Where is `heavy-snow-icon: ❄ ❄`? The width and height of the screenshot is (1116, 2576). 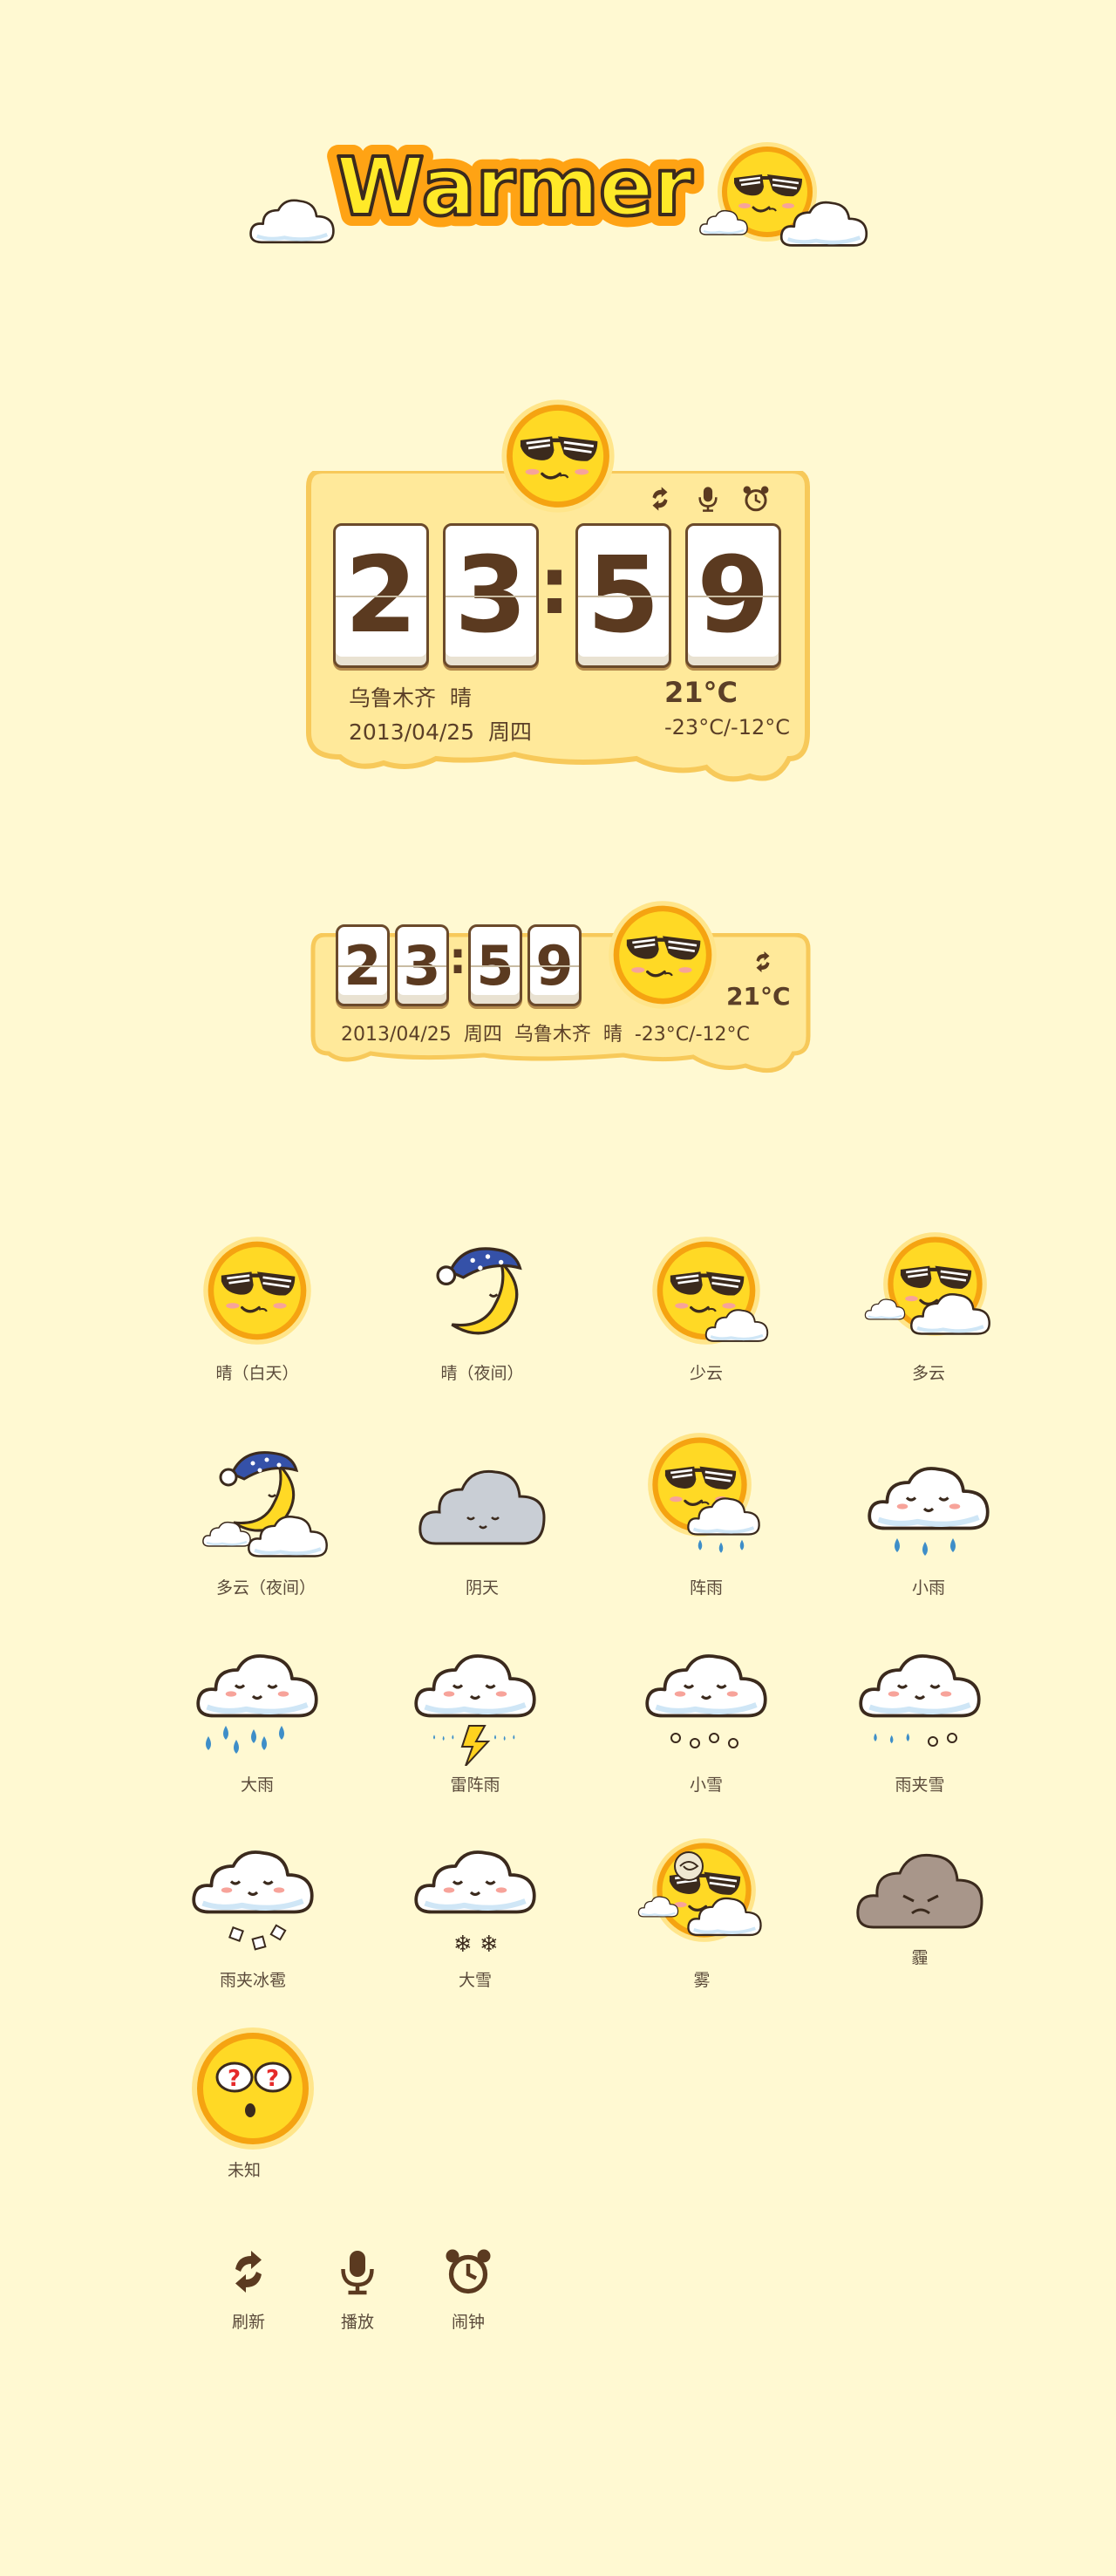 heavy-snow-icon: ❄ ❄ is located at coordinates (475, 1895).